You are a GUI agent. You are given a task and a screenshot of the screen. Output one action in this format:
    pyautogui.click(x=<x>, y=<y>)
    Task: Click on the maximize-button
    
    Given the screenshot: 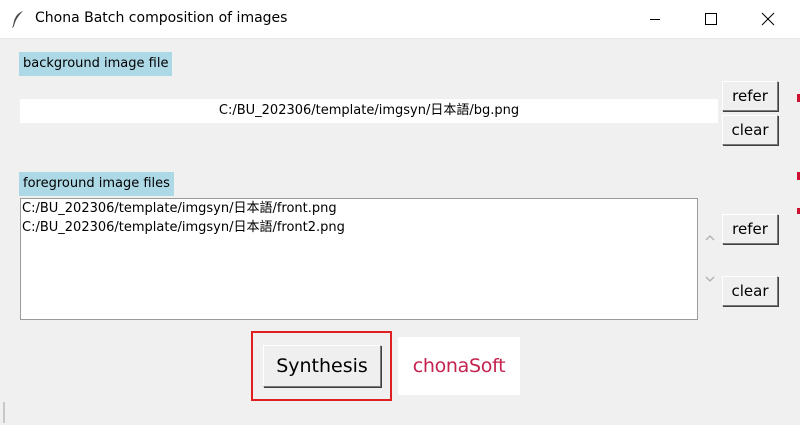 What is the action you would take?
    pyautogui.click(x=711, y=19)
    